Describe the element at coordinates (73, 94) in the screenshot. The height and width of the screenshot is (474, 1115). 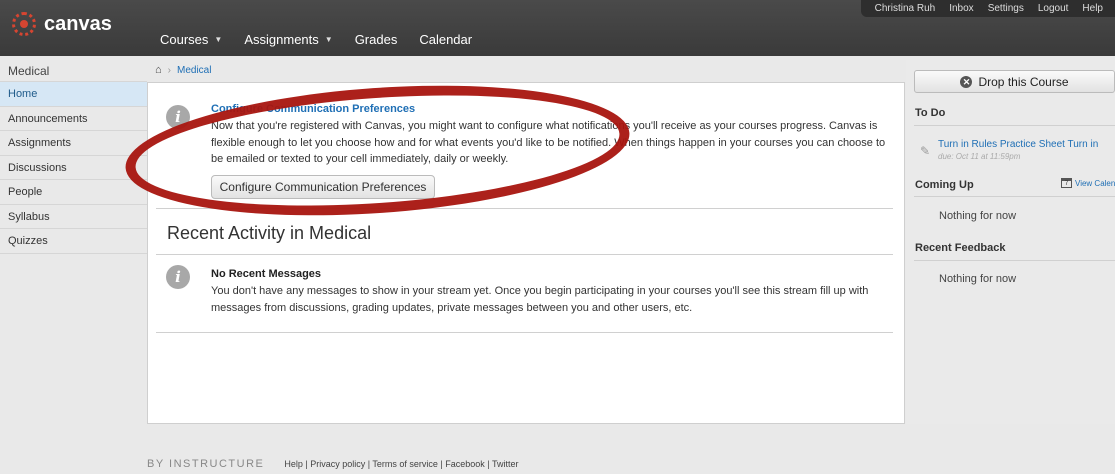
I see `sidebar-item-home: Home` at that location.